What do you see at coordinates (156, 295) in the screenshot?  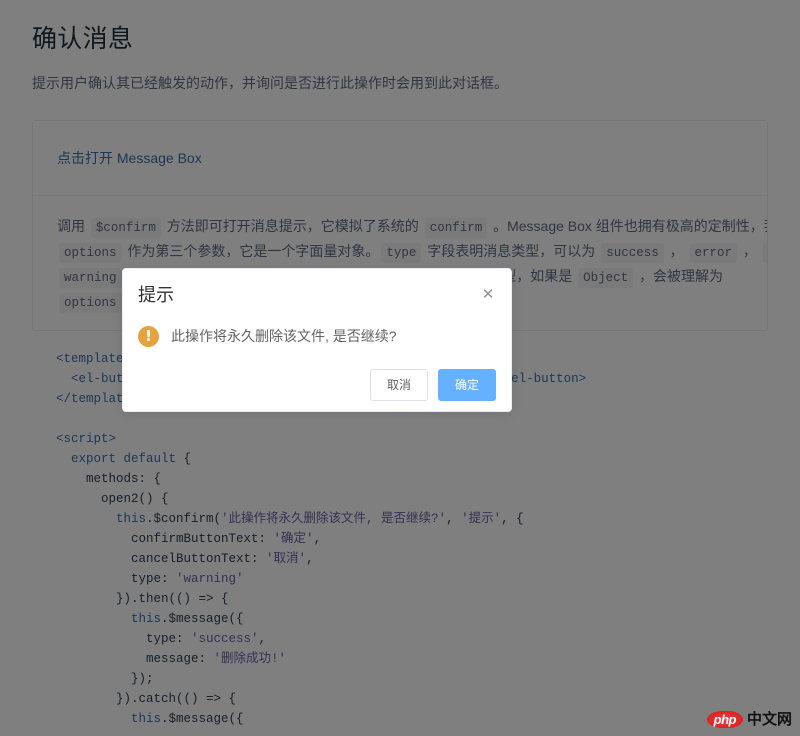 I see `message-box-title: 提示` at bounding box center [156, 295].